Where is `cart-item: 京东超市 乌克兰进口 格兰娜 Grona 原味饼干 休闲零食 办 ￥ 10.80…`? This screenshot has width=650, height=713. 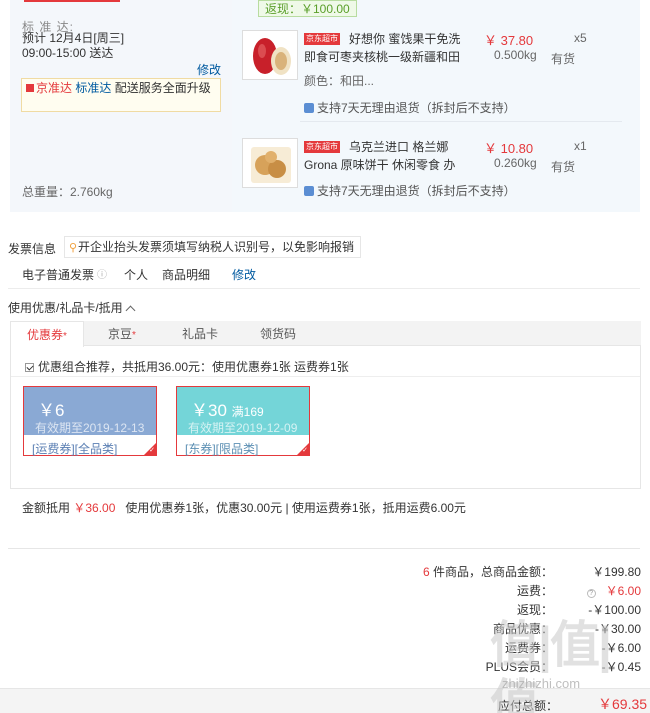 cart-item: 京东超市 乌克兰进口 格兰娜 Grona 原味饼干 休闲零食 办 ￥ 10.80… is located at coordinates (436, 168).